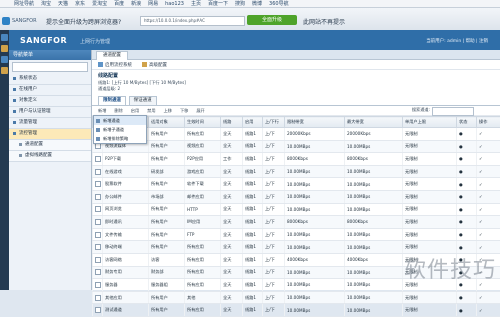 The image size is (500, 317). Describe the element at coordinates (50, 156) in the screenshot. I see `sidebar-item: 虚拟线路配置` at that location.